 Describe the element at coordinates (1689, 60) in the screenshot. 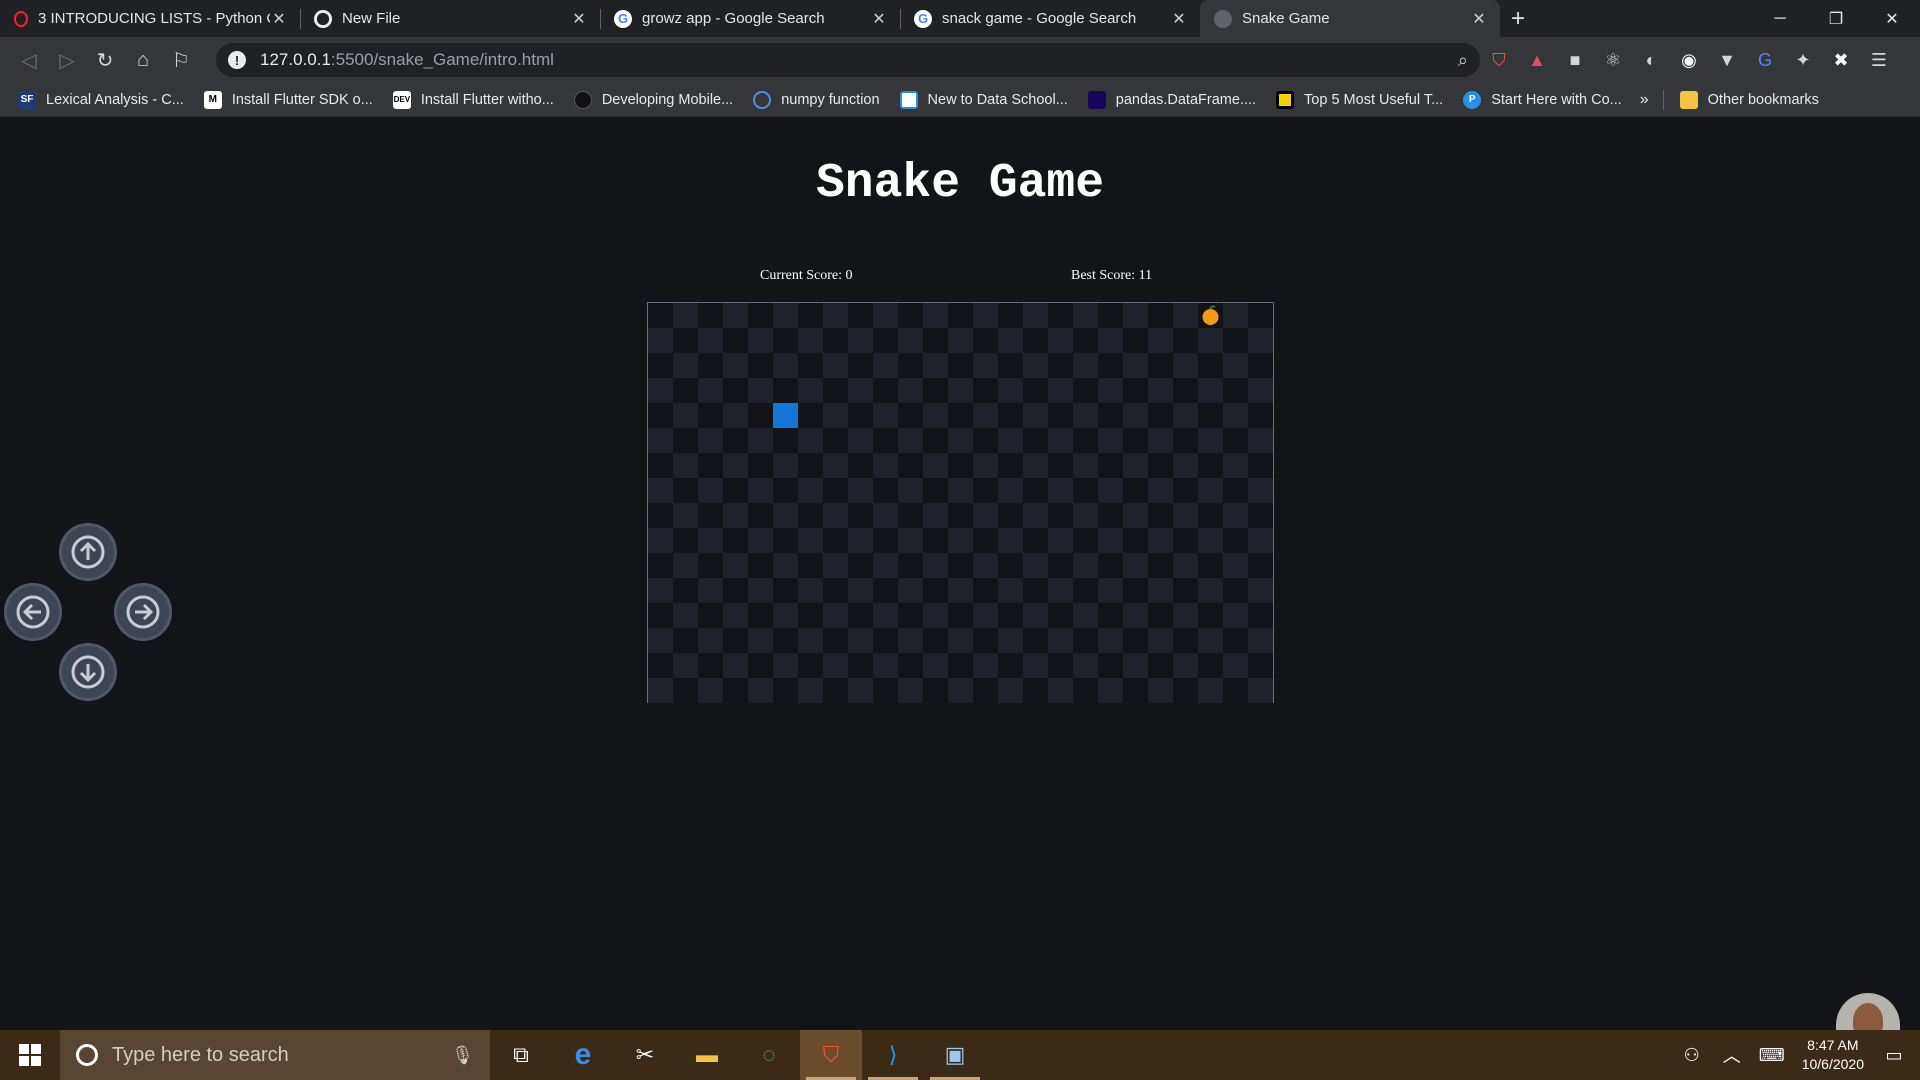

I see `profile-extension-icon: ◉` at that location.